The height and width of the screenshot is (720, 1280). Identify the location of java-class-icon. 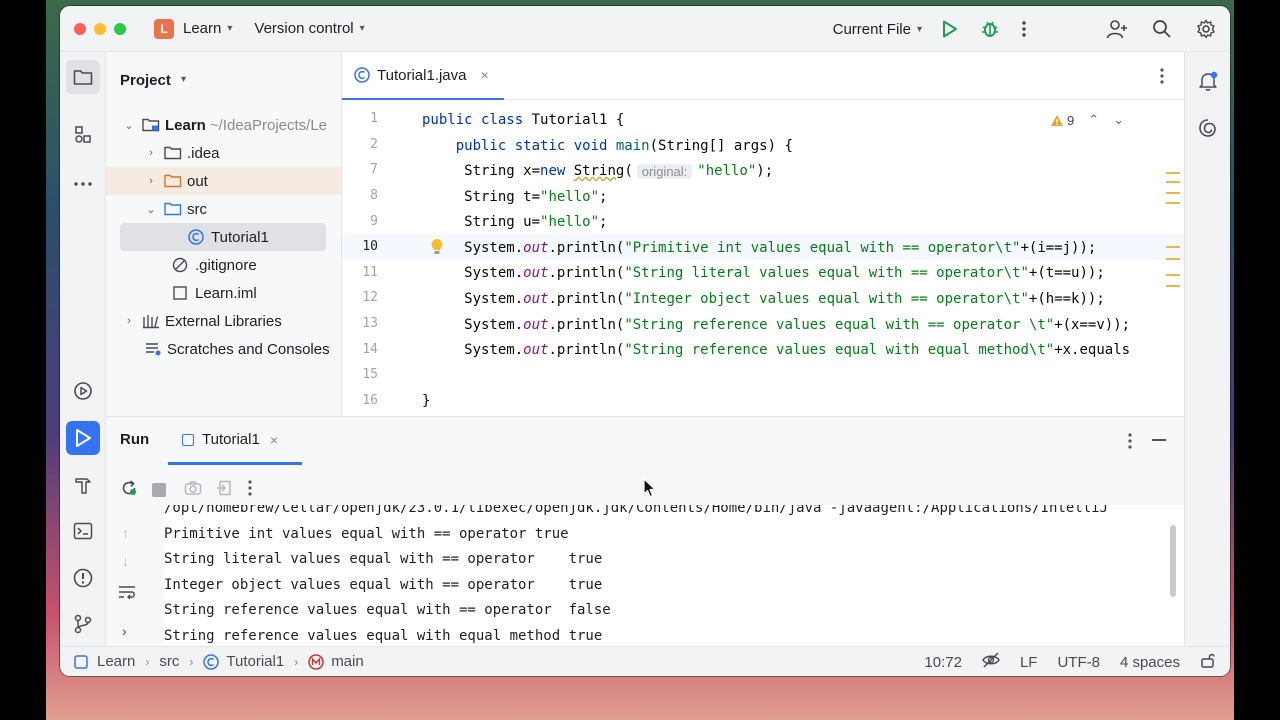
(212, 661).